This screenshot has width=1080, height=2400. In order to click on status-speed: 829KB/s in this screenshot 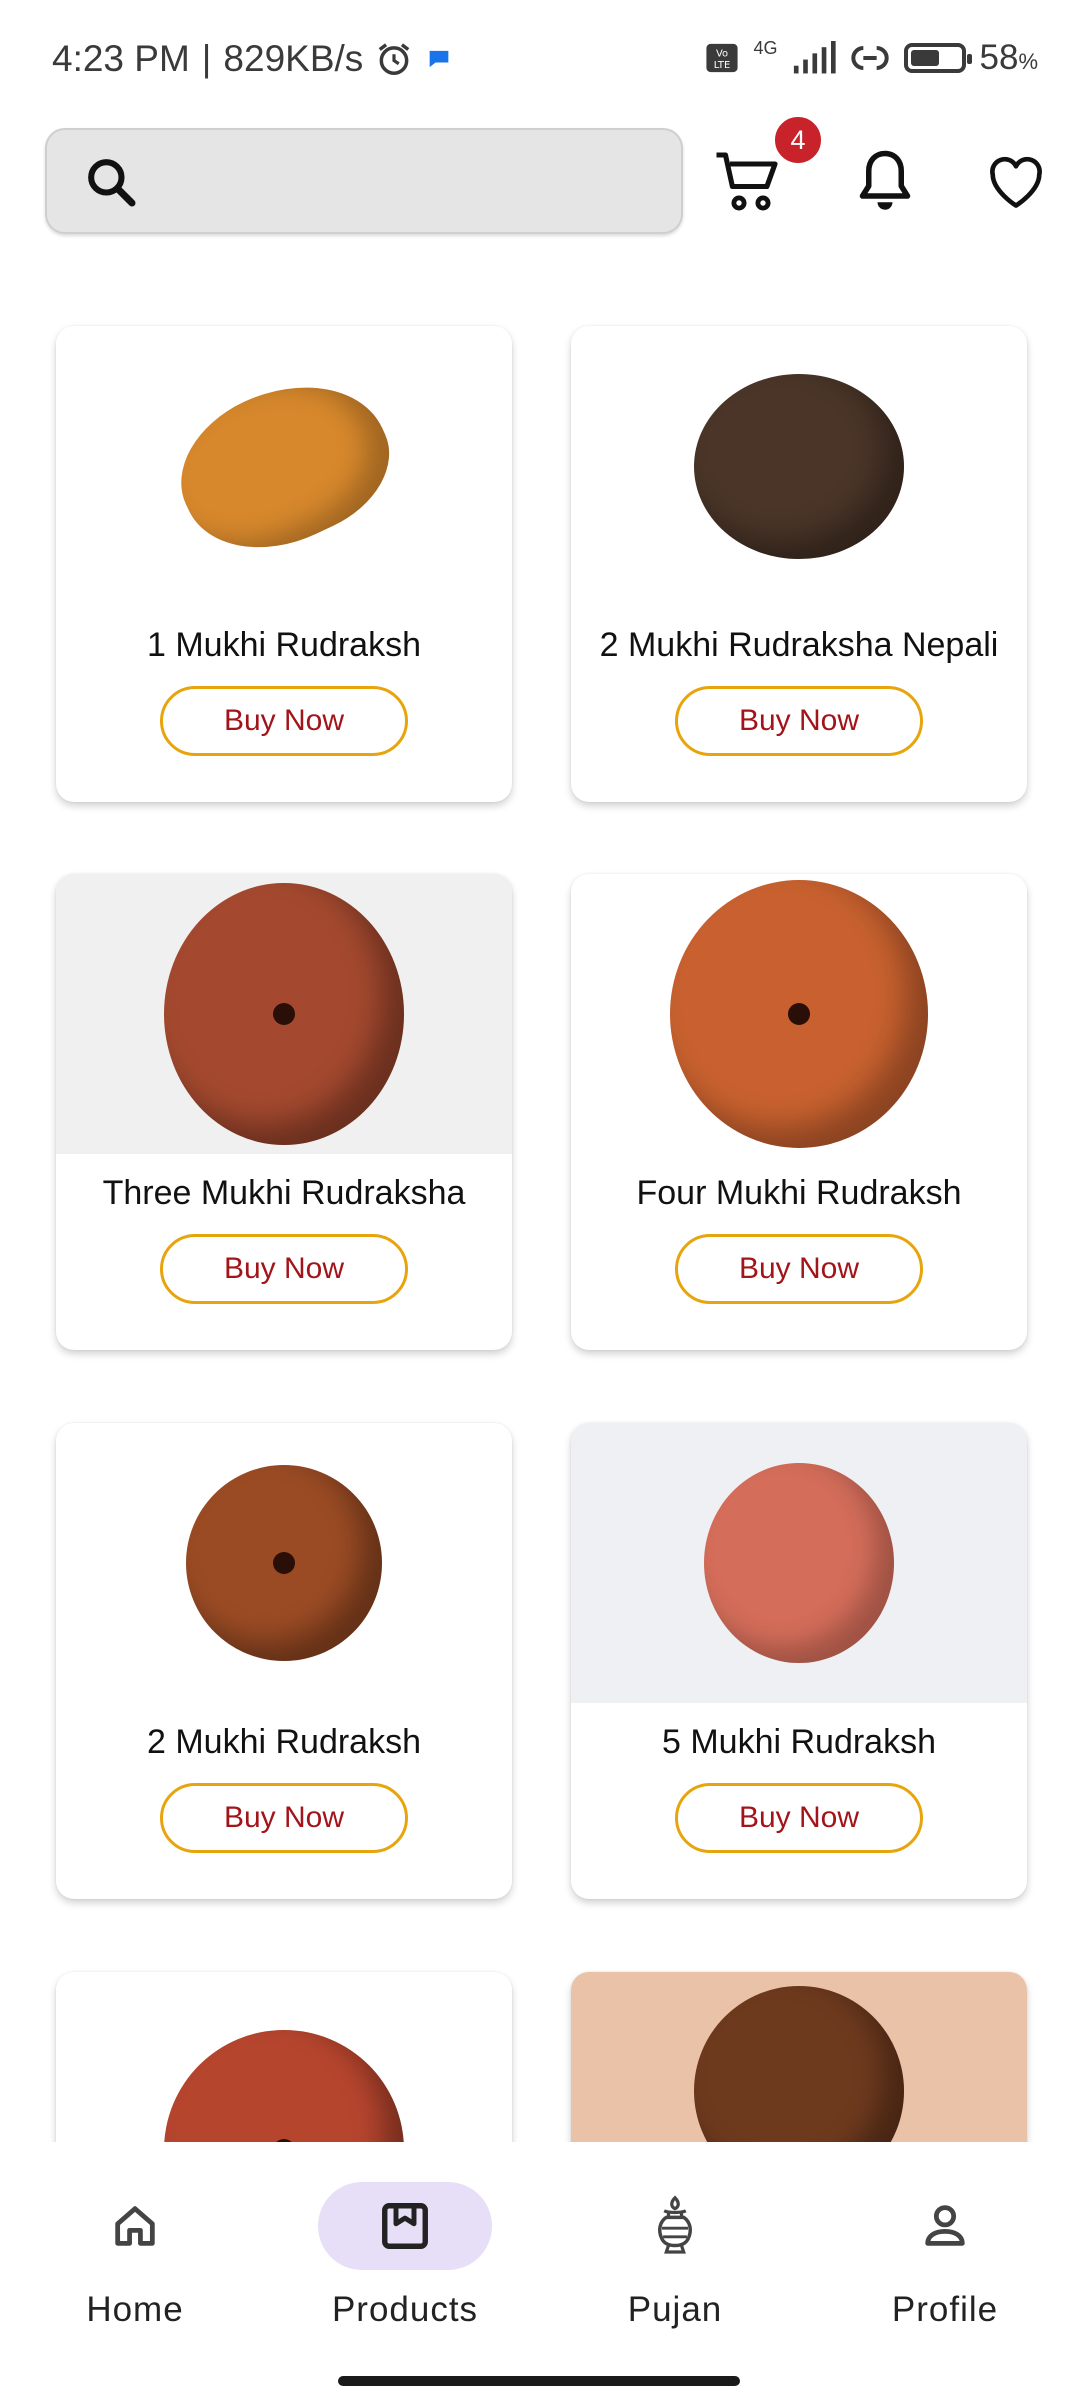, I will do `click(293, 58)`.